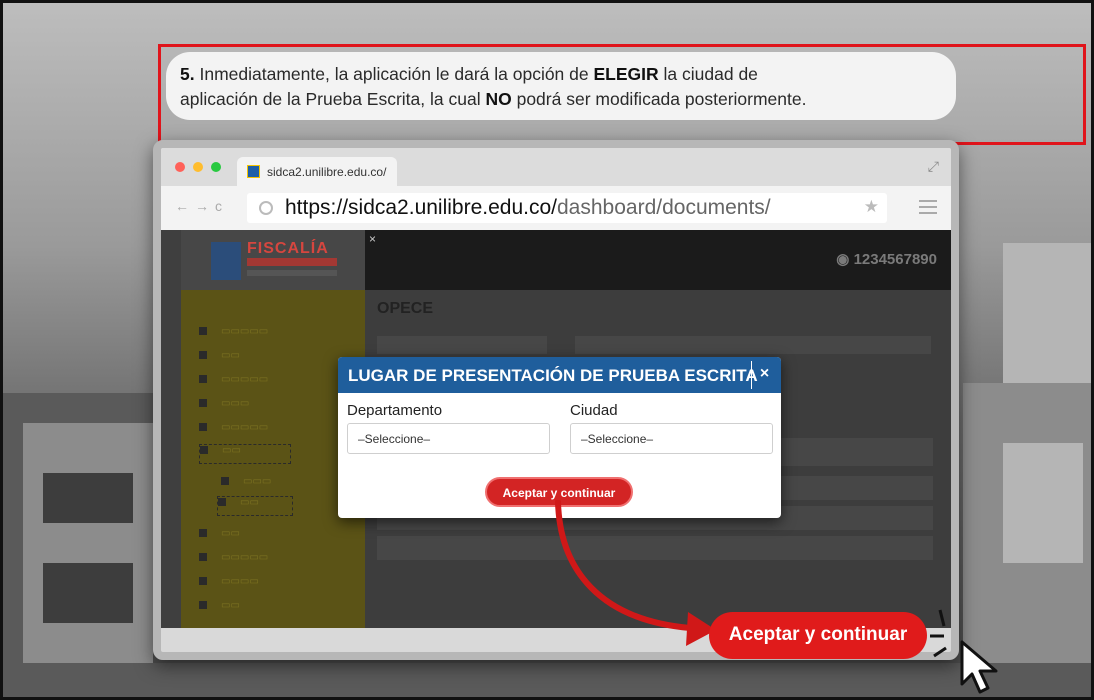  What do you see at coordinates (255, 506) in the screenshot?
I see `sidebar-subitem-2: ▭▭` at bounding box center [255, 506].